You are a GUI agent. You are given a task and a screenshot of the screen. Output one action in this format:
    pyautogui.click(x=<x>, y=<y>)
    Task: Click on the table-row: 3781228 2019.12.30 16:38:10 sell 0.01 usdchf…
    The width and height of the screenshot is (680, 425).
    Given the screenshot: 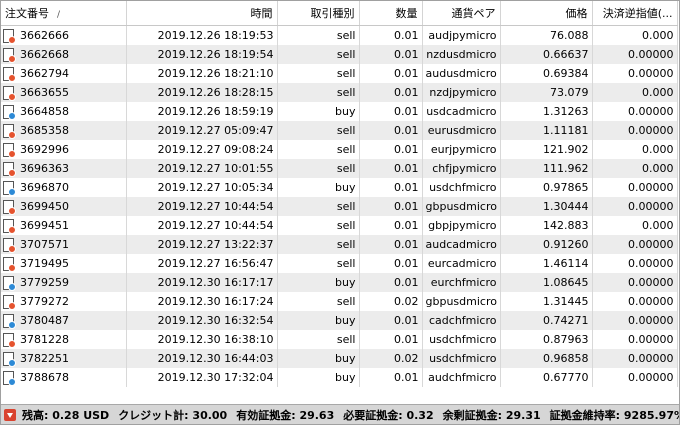 What is the action you would take?
    pyautogui.click(x=339, y=339)
    